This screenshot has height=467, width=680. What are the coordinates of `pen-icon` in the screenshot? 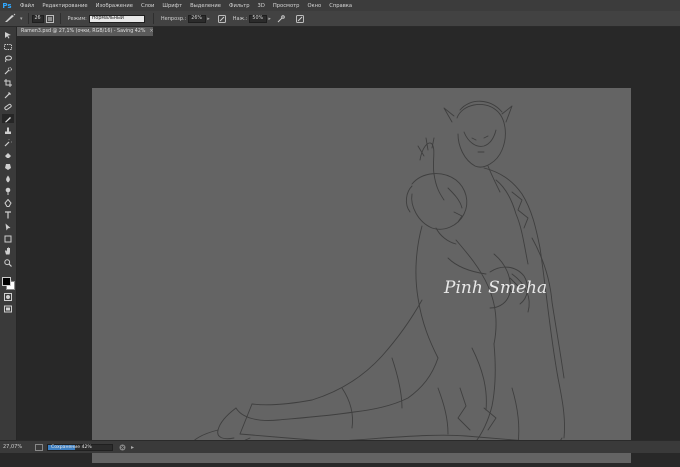 It's located at (8, 202).